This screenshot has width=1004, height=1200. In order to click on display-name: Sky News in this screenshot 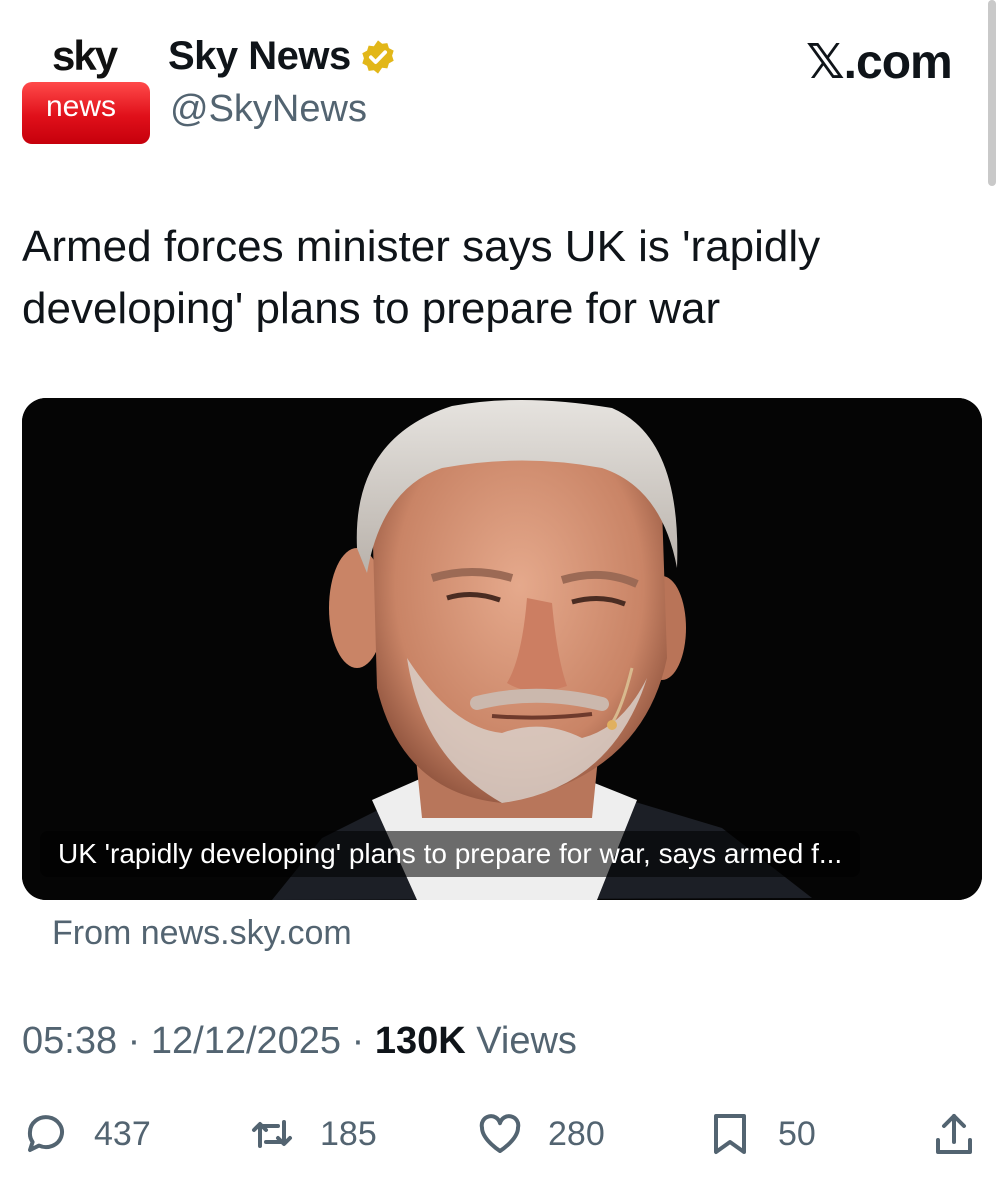, I will do `click(282, 56)`.